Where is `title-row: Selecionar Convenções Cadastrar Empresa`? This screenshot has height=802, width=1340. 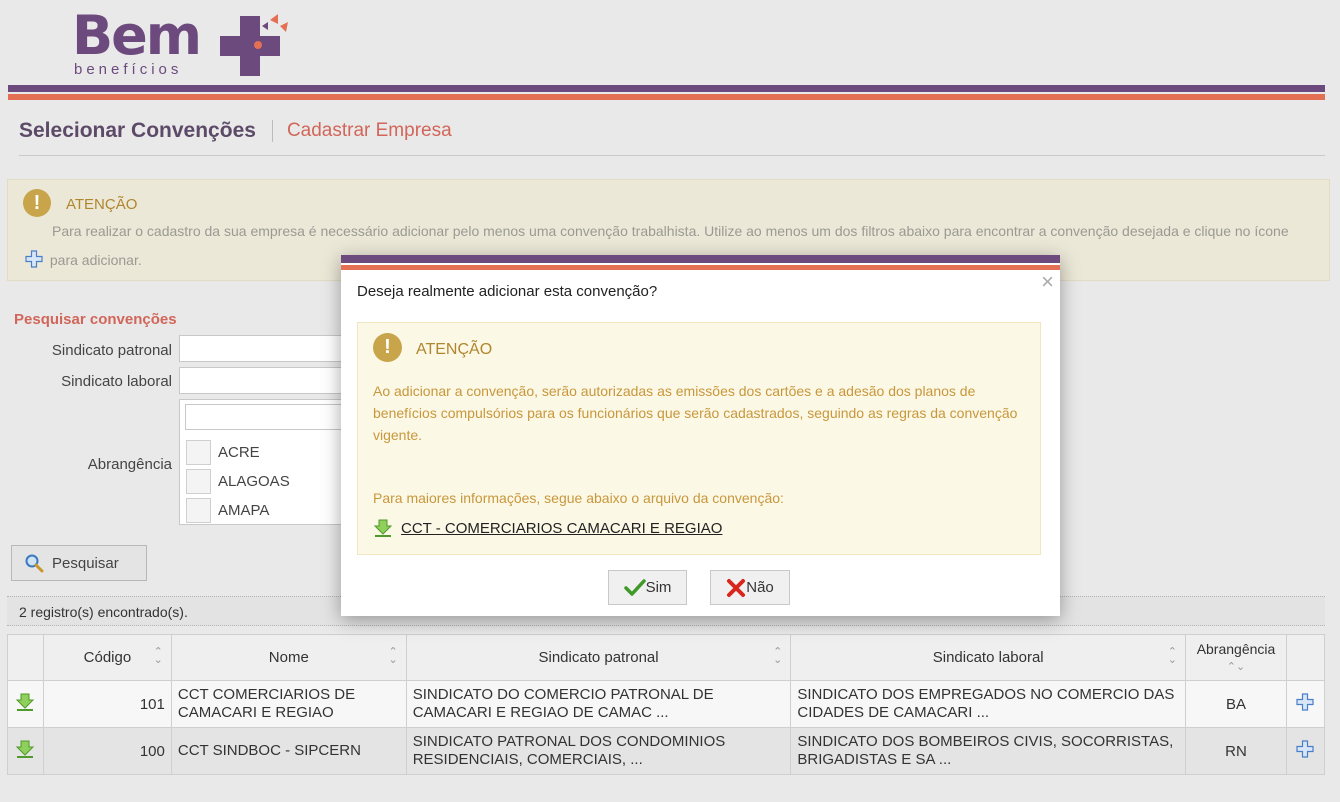
title-row: Selecionar Convenções Cadastrar Empresa is located at coordinates (235, 131).